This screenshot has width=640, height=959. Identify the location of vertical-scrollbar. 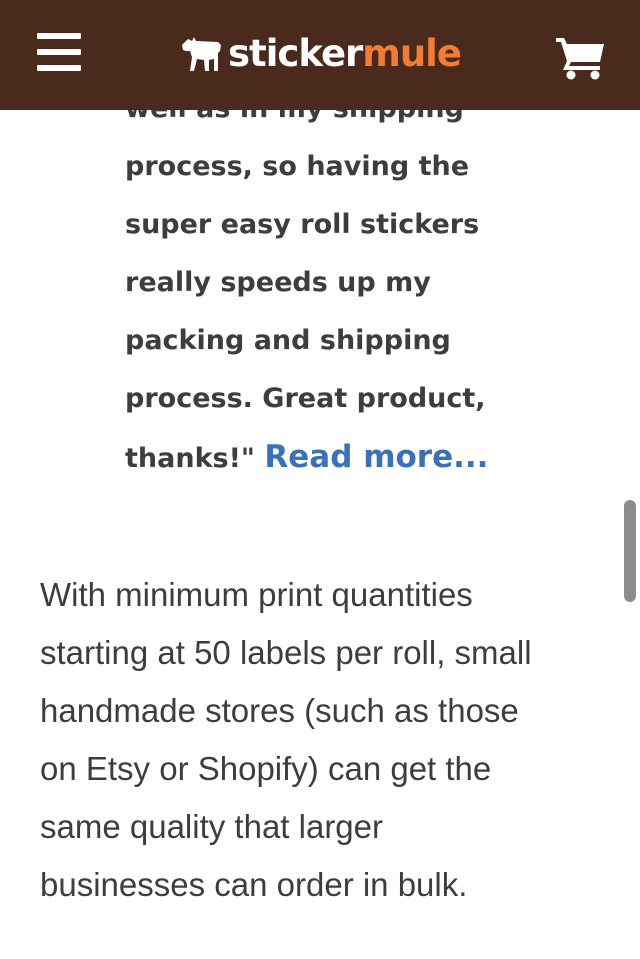
(630, 551).